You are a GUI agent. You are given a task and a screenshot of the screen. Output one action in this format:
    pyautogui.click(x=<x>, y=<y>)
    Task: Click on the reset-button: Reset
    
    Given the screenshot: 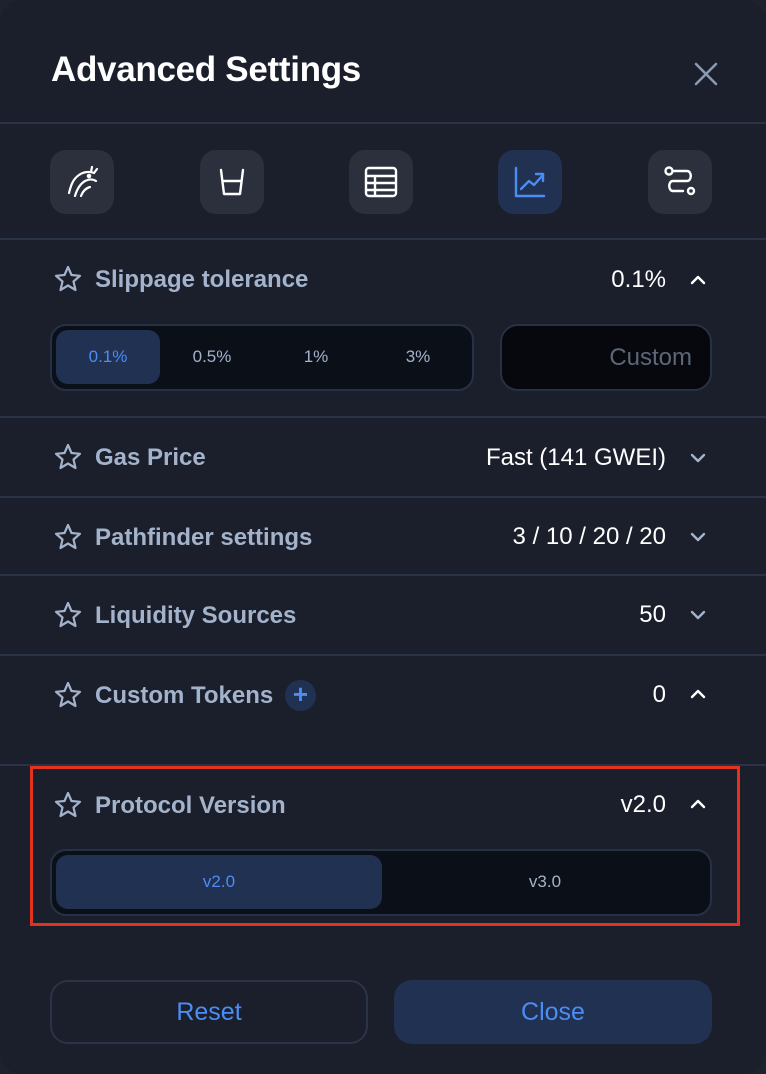 What is the action you would take?
    pyautogui.click(x=209, y=1012)
    